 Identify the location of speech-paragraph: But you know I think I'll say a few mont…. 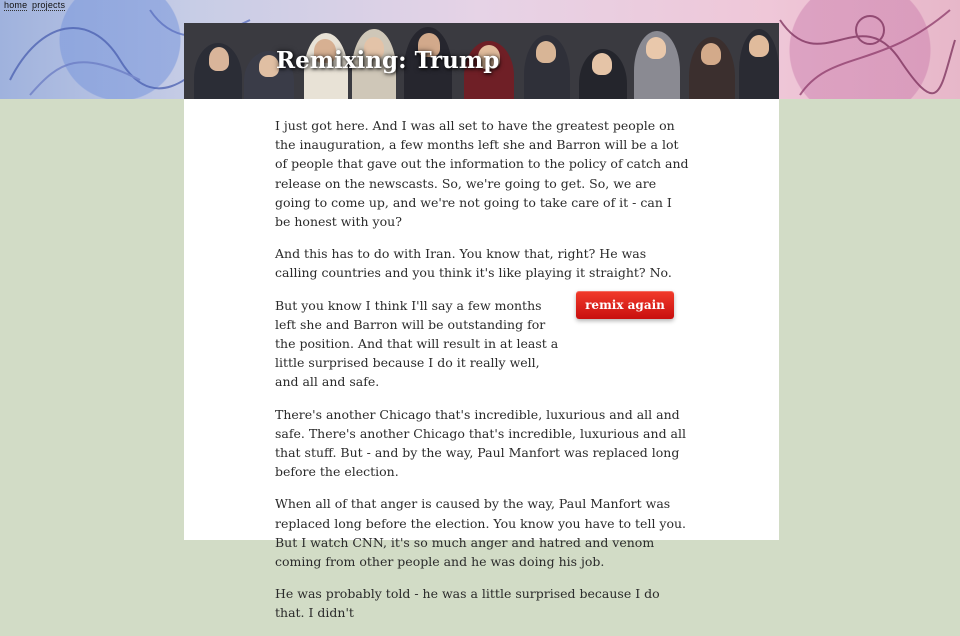
(417, 343).